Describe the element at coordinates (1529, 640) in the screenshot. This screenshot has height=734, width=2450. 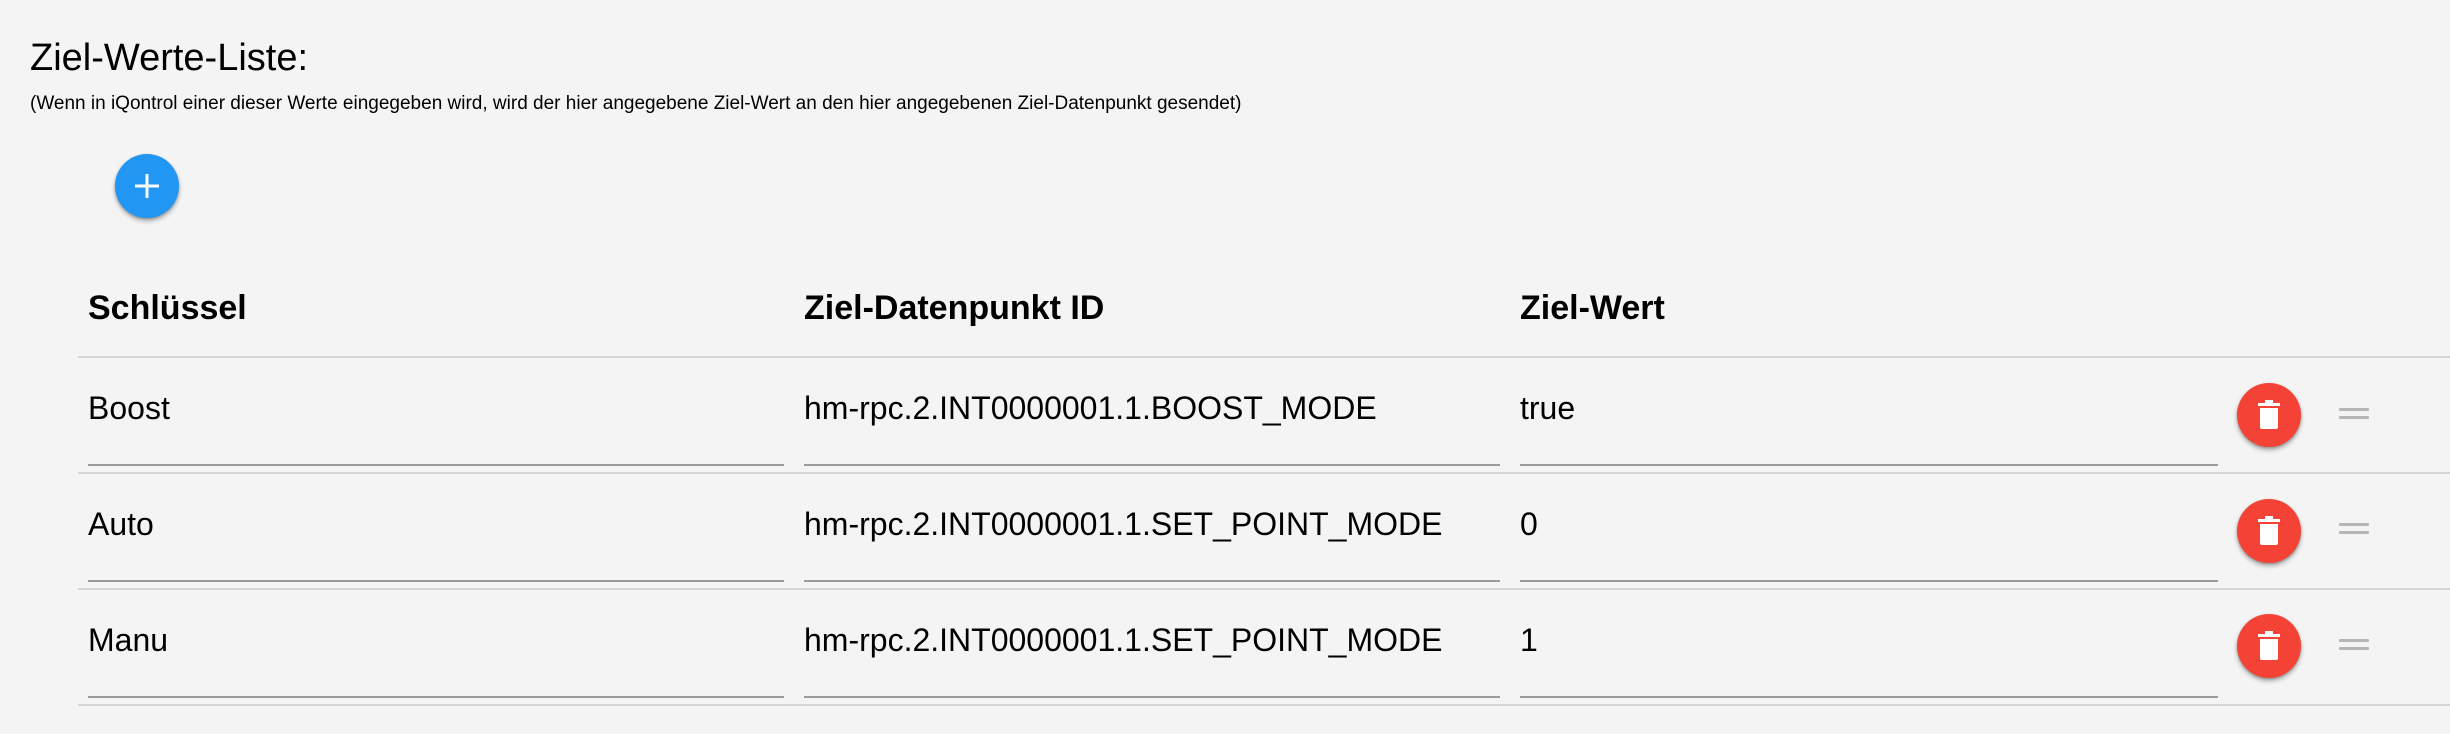
I see `target-value-value: 1` at that location.